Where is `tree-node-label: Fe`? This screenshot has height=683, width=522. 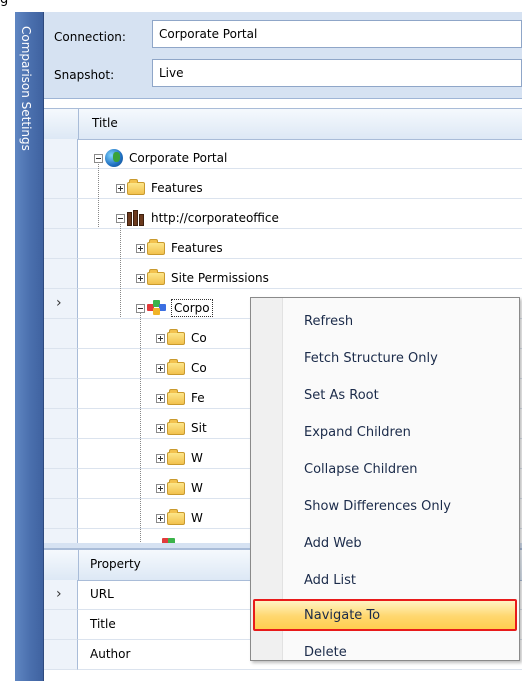
tree-node-label: Fe is located at coordinates (198, 398).